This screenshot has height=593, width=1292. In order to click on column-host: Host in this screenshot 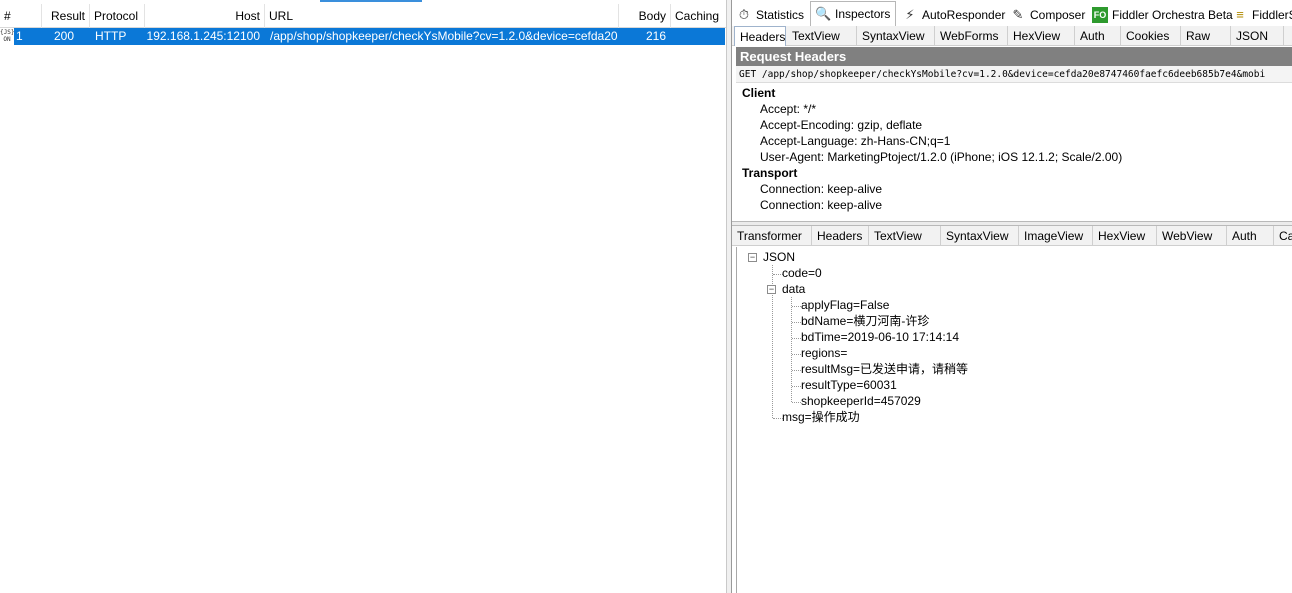, I will do `click(205, 16)`.